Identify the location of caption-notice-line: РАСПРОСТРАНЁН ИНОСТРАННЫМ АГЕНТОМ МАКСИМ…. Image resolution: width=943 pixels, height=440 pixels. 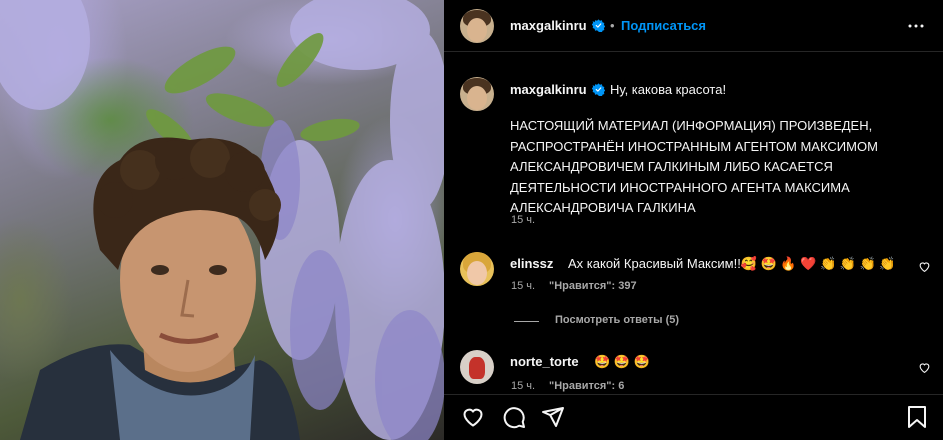
(694, 146).